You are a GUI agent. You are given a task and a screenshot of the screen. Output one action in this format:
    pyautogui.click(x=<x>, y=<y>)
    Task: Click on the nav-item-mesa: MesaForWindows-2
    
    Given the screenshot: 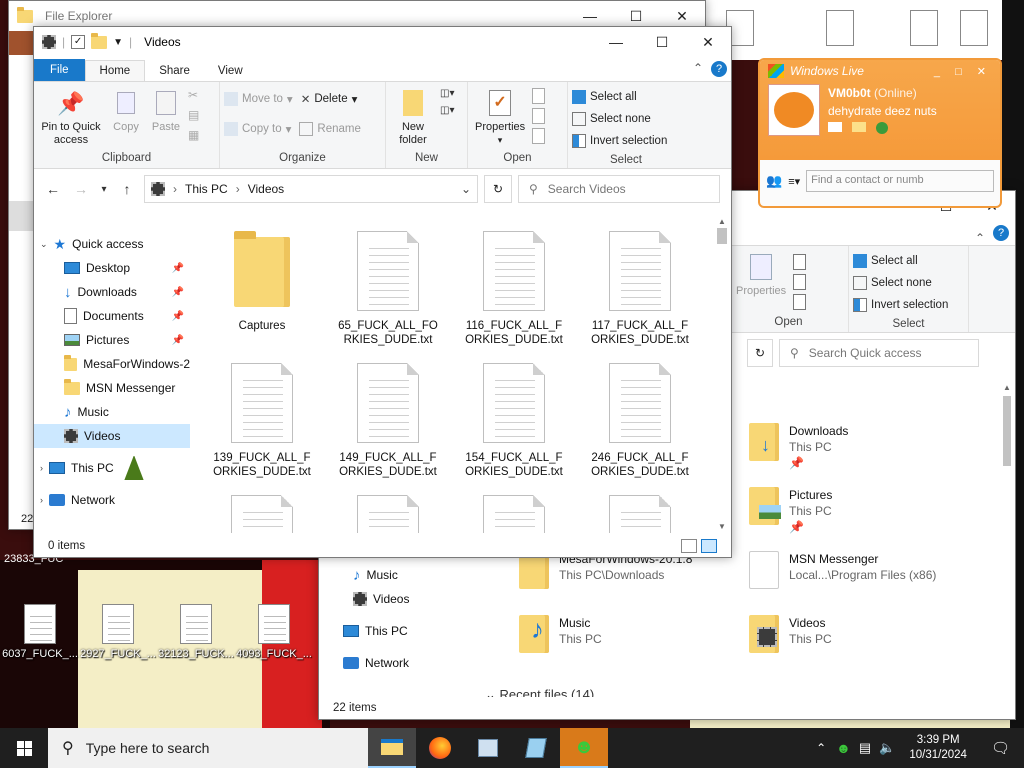 What is the action you would take?
    pyautogui.click(x=112, y=364)
    